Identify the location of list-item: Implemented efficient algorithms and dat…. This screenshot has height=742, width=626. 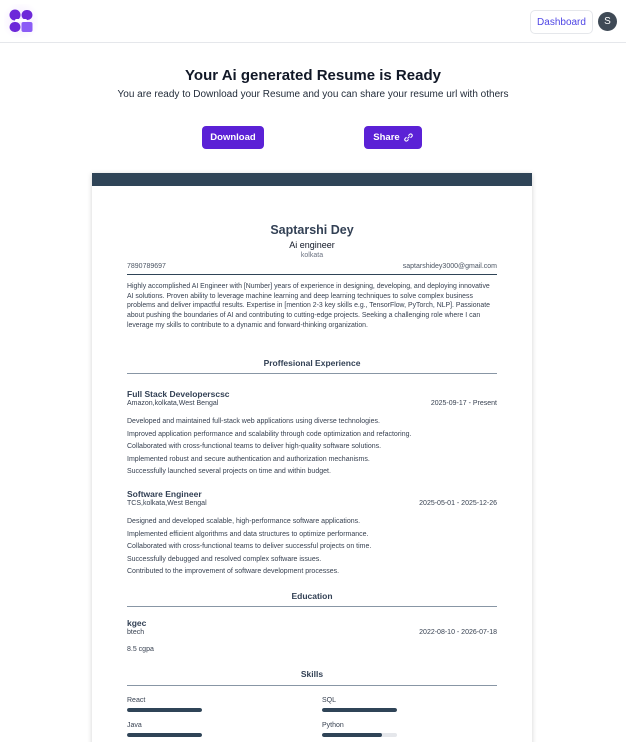
(248, 534).